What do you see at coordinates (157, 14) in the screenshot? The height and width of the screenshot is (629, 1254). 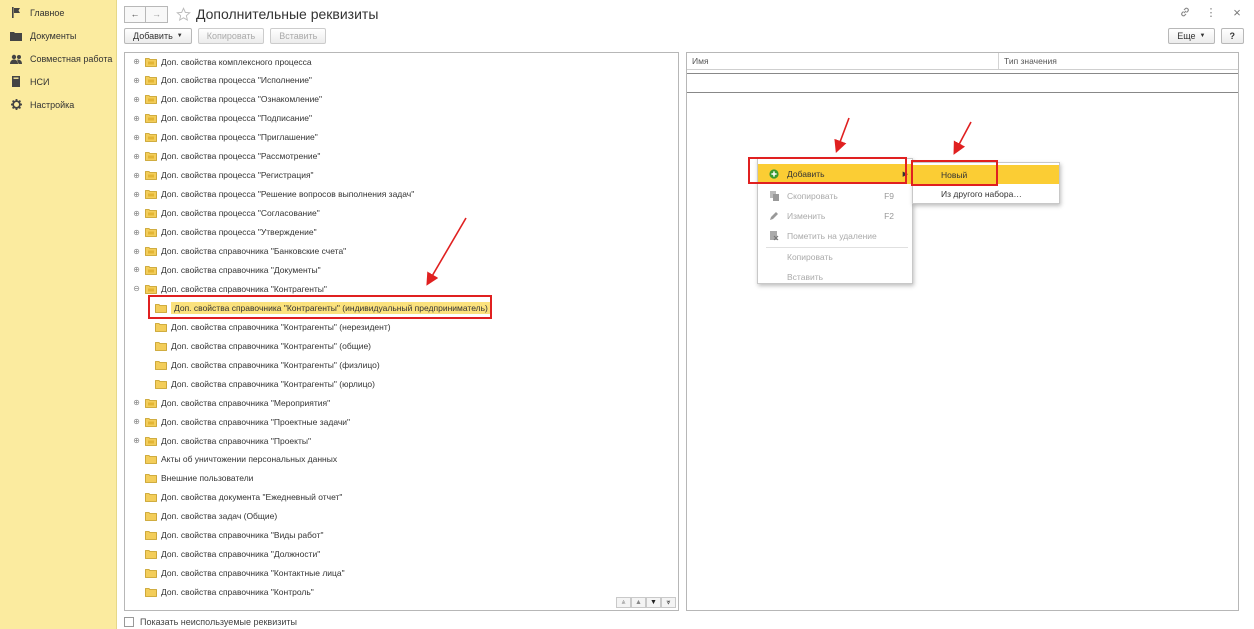 I see `forward-button: →` at bounding box center [157, 14].